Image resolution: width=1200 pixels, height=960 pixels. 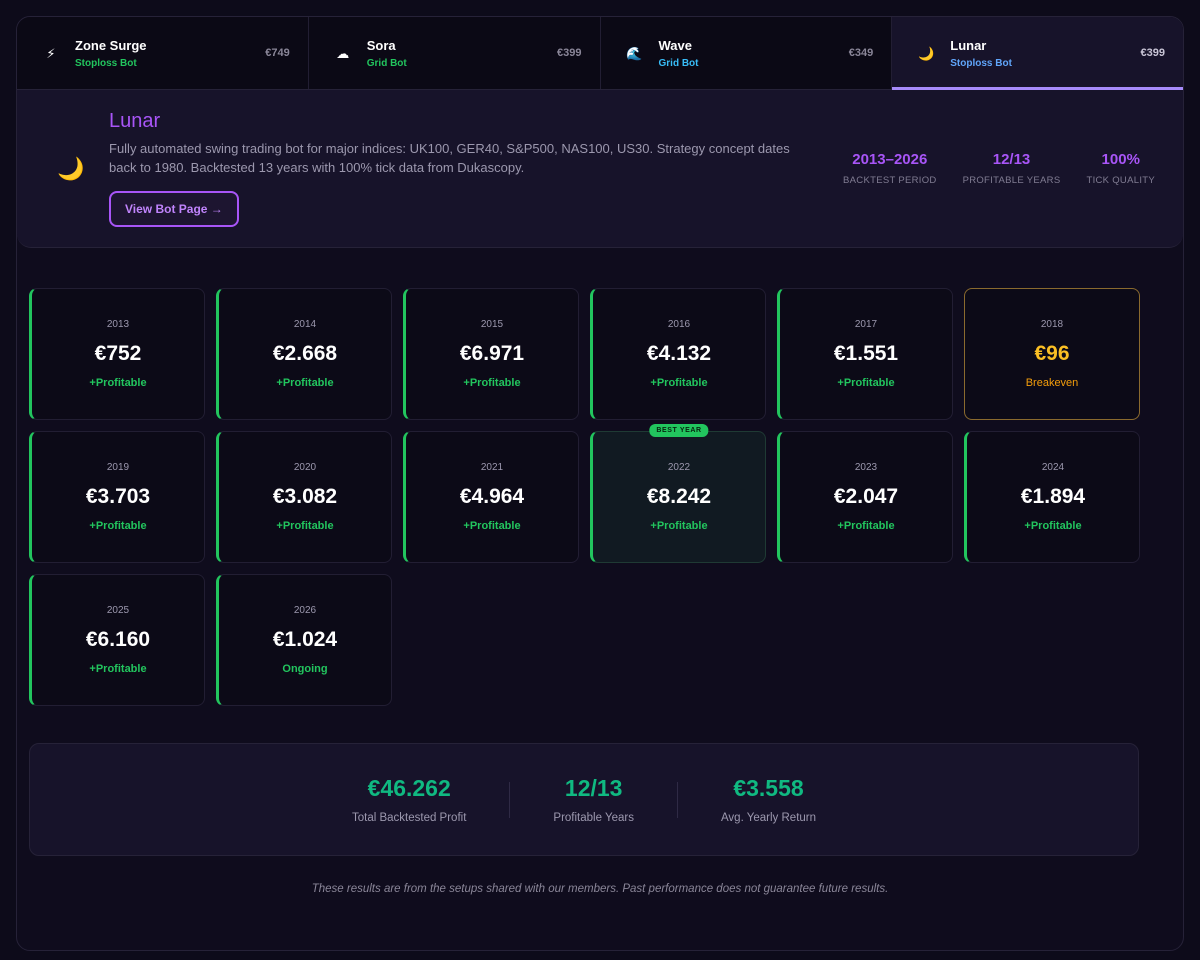 I want to click on summary-total-profit: €46.262 Total Backtested Profit, so click(x=409, y=799).